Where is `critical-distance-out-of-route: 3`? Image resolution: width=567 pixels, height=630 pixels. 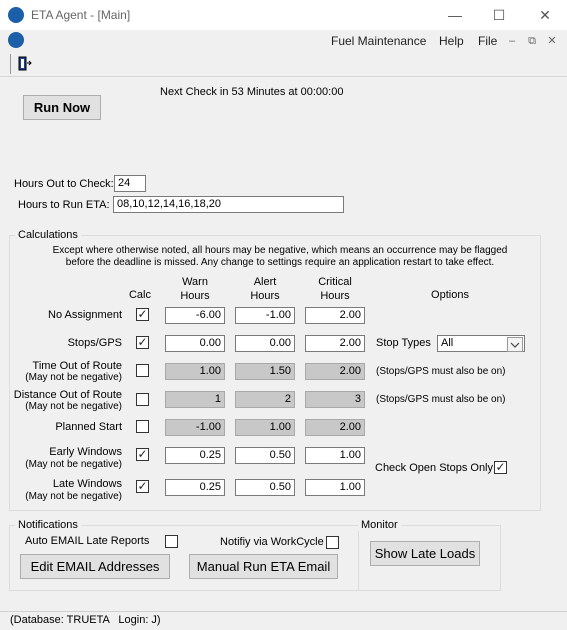 critical-distance-out-of-route: 3 is located at coordinates (335, 399).